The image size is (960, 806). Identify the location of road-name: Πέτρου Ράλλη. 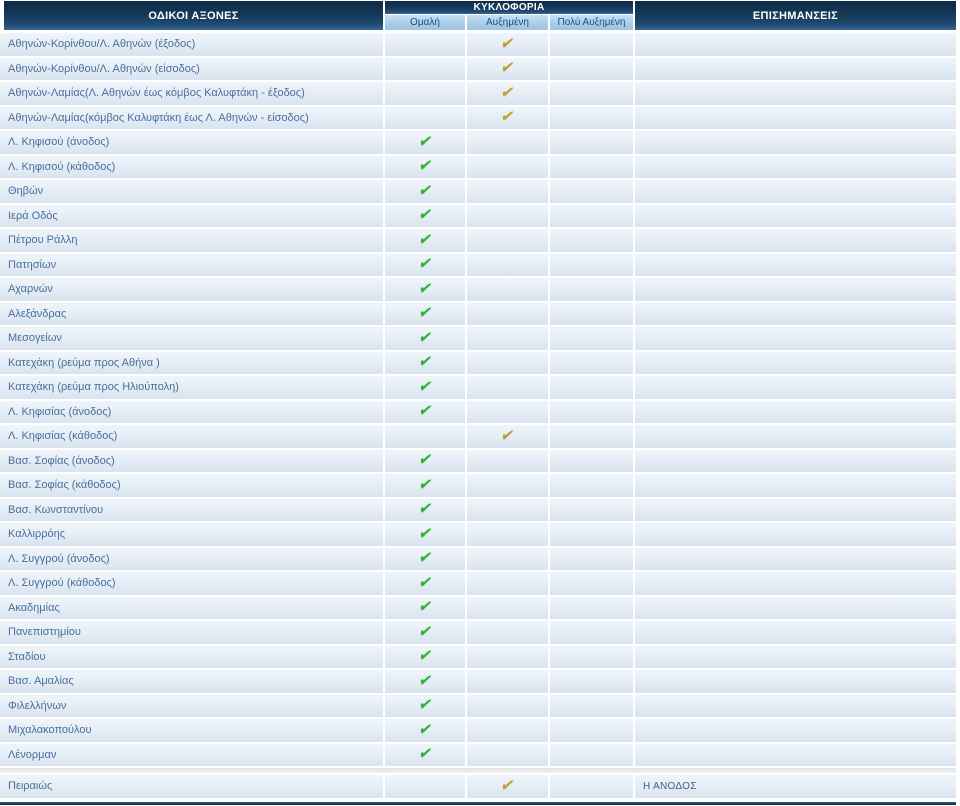
(191, 240).